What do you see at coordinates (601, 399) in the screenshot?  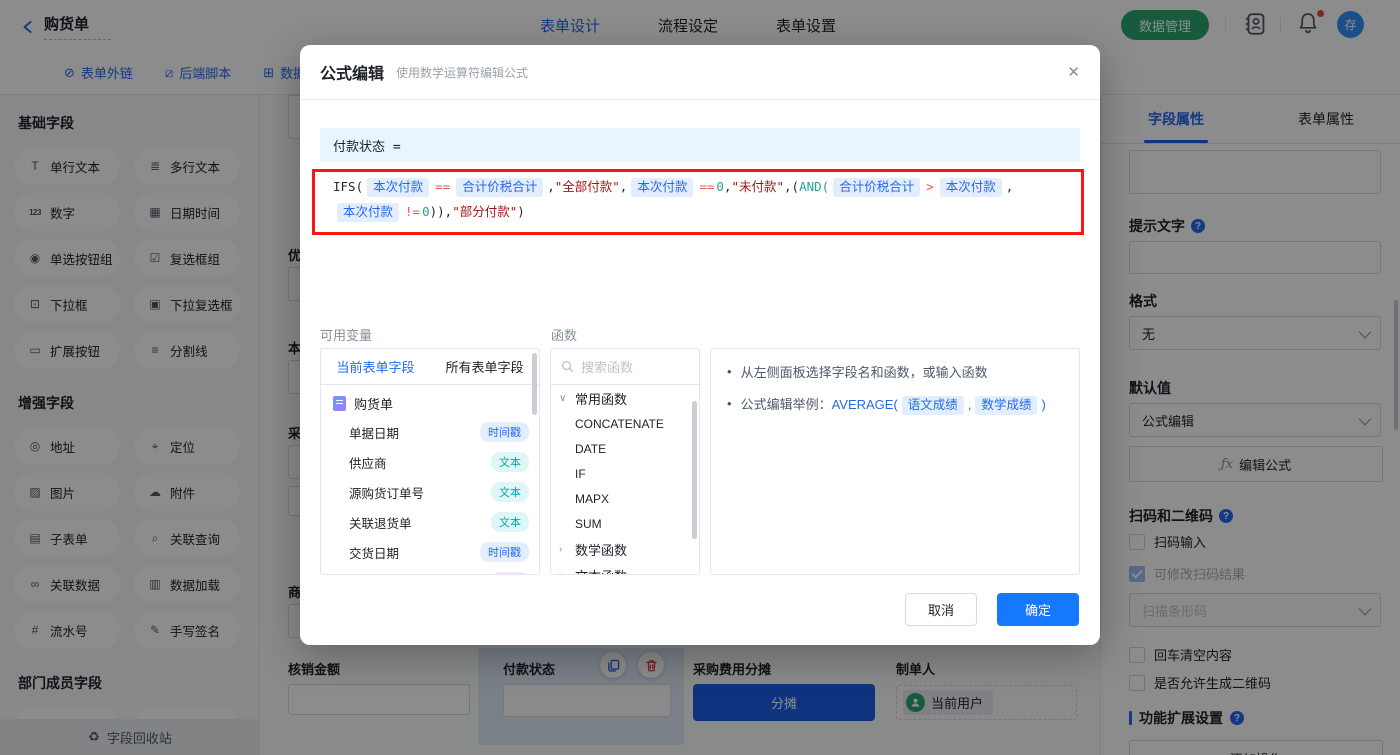 I see `function-group-label: 常用函数` at bounding box center [601, 399].